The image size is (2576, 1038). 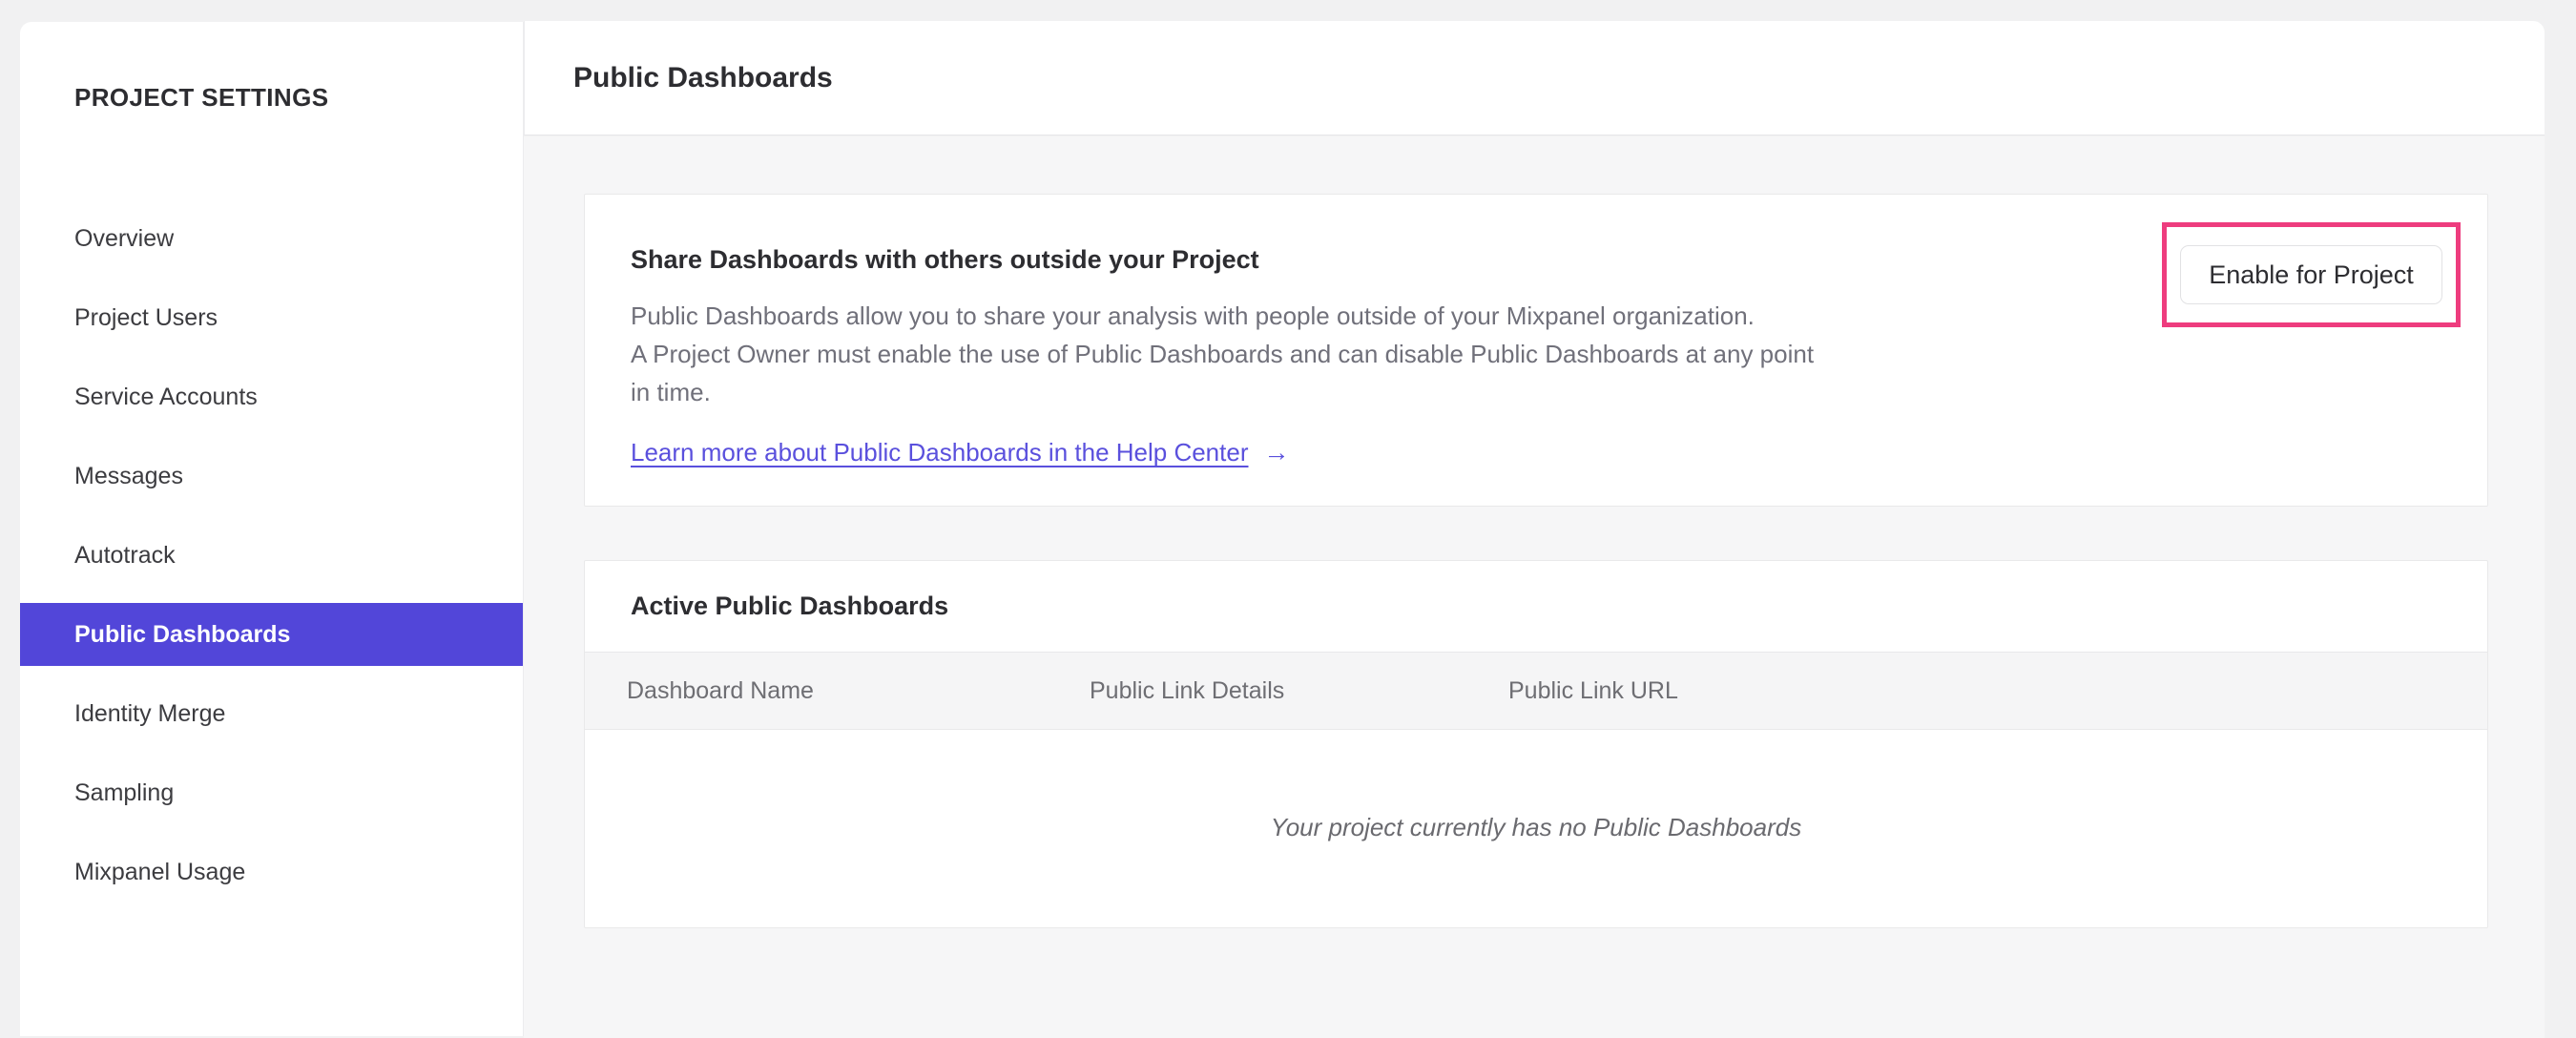 What do you see at coordinates (271, 556) in the screenshot?
I see `sidebar-item-autotrack: Autotrack` at bounding box center [271, 556].